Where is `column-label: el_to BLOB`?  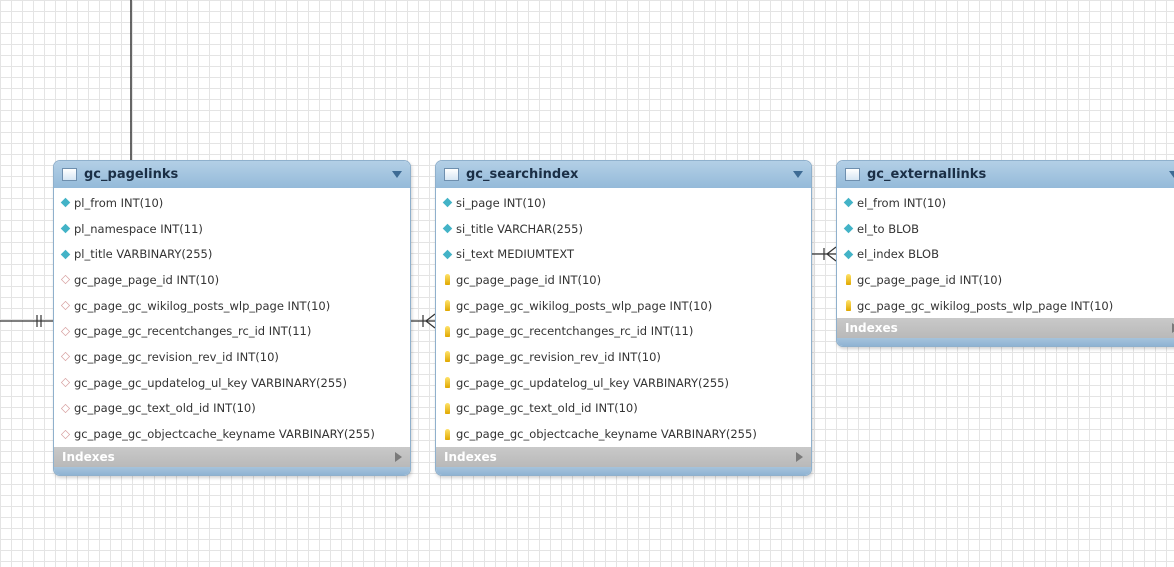
column-label: el_to BLOB is located at coordinates (888, 228).